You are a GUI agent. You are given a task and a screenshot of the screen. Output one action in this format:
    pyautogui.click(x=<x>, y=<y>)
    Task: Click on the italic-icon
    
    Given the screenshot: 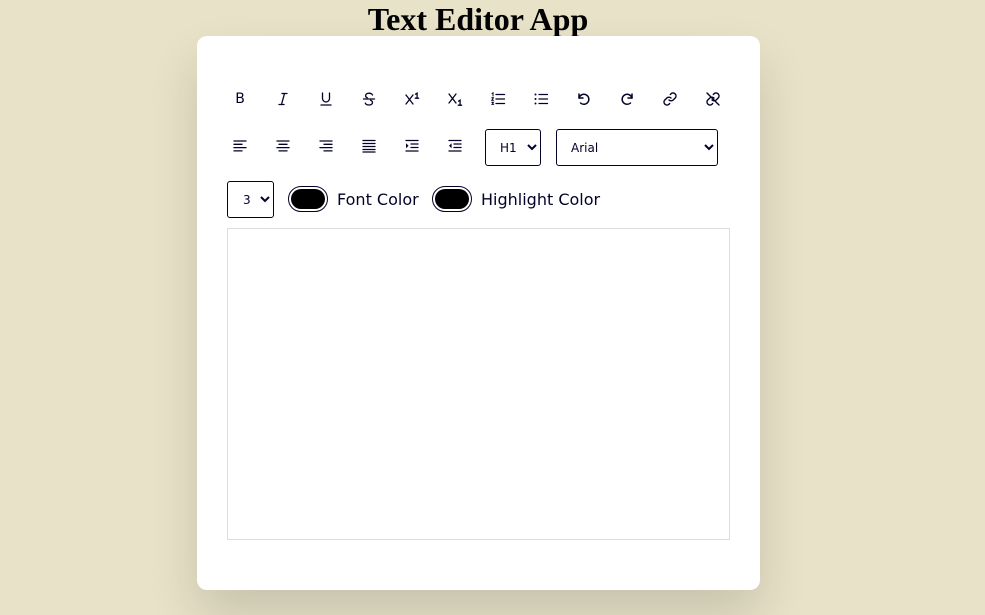 What is the action you would take?
    pyautogui.click(x=283, y=99)
    